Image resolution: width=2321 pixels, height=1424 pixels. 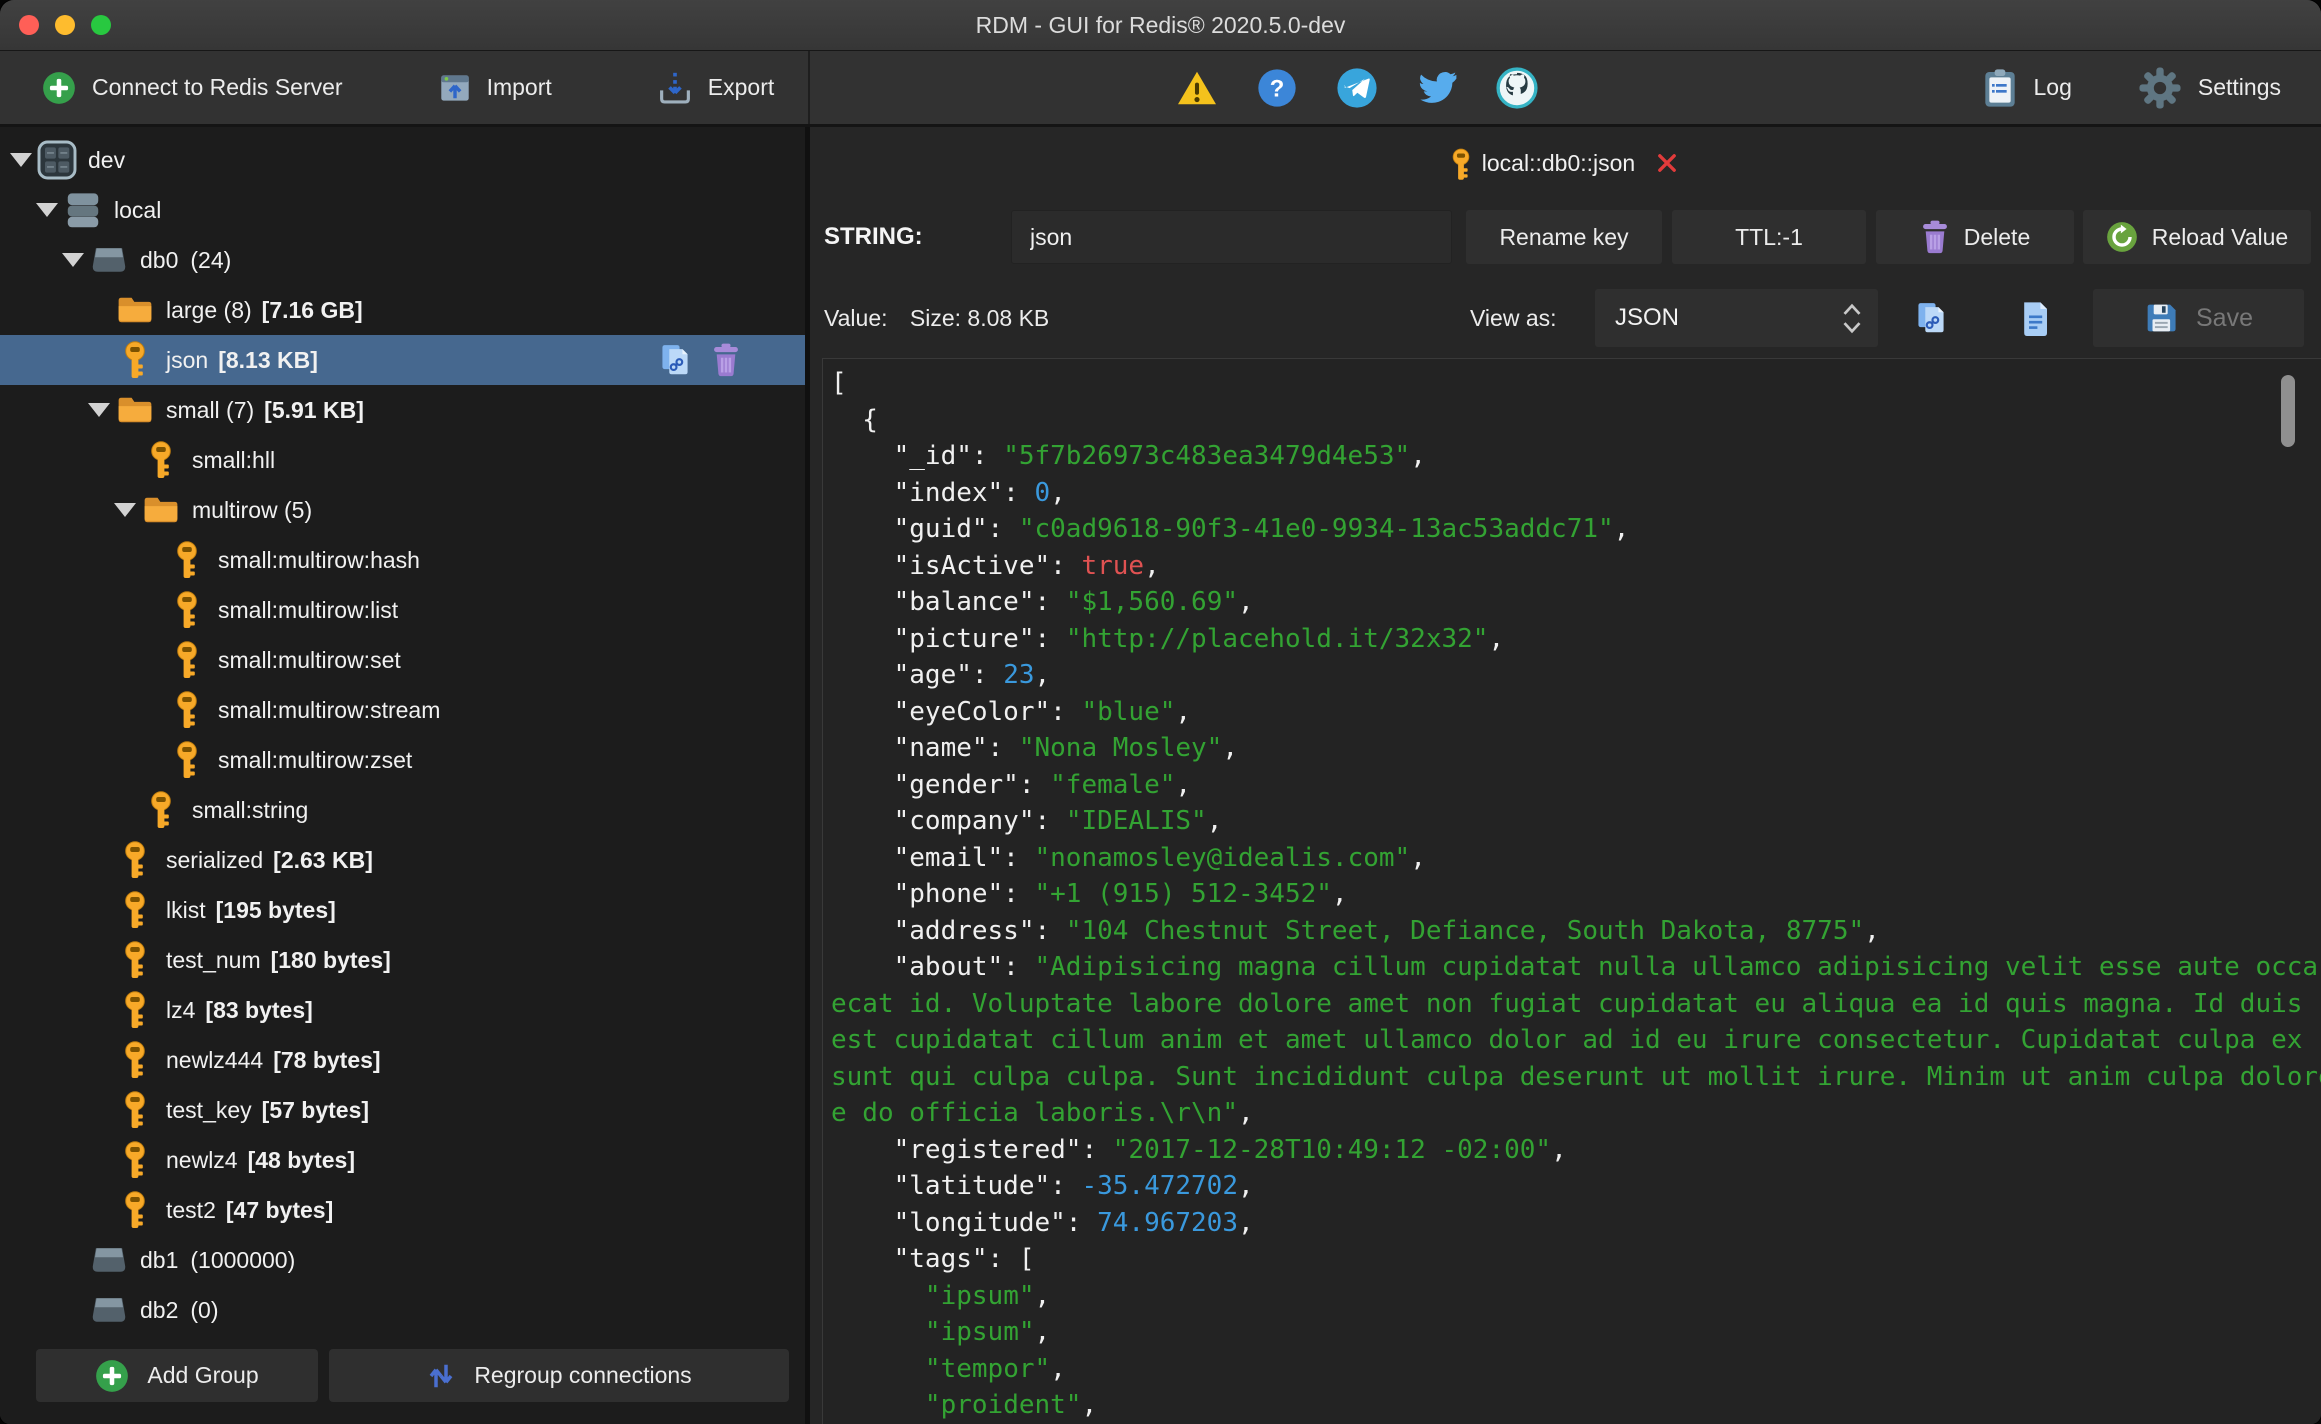 I want to click on import-label: Import, so click(x=519, y=87).